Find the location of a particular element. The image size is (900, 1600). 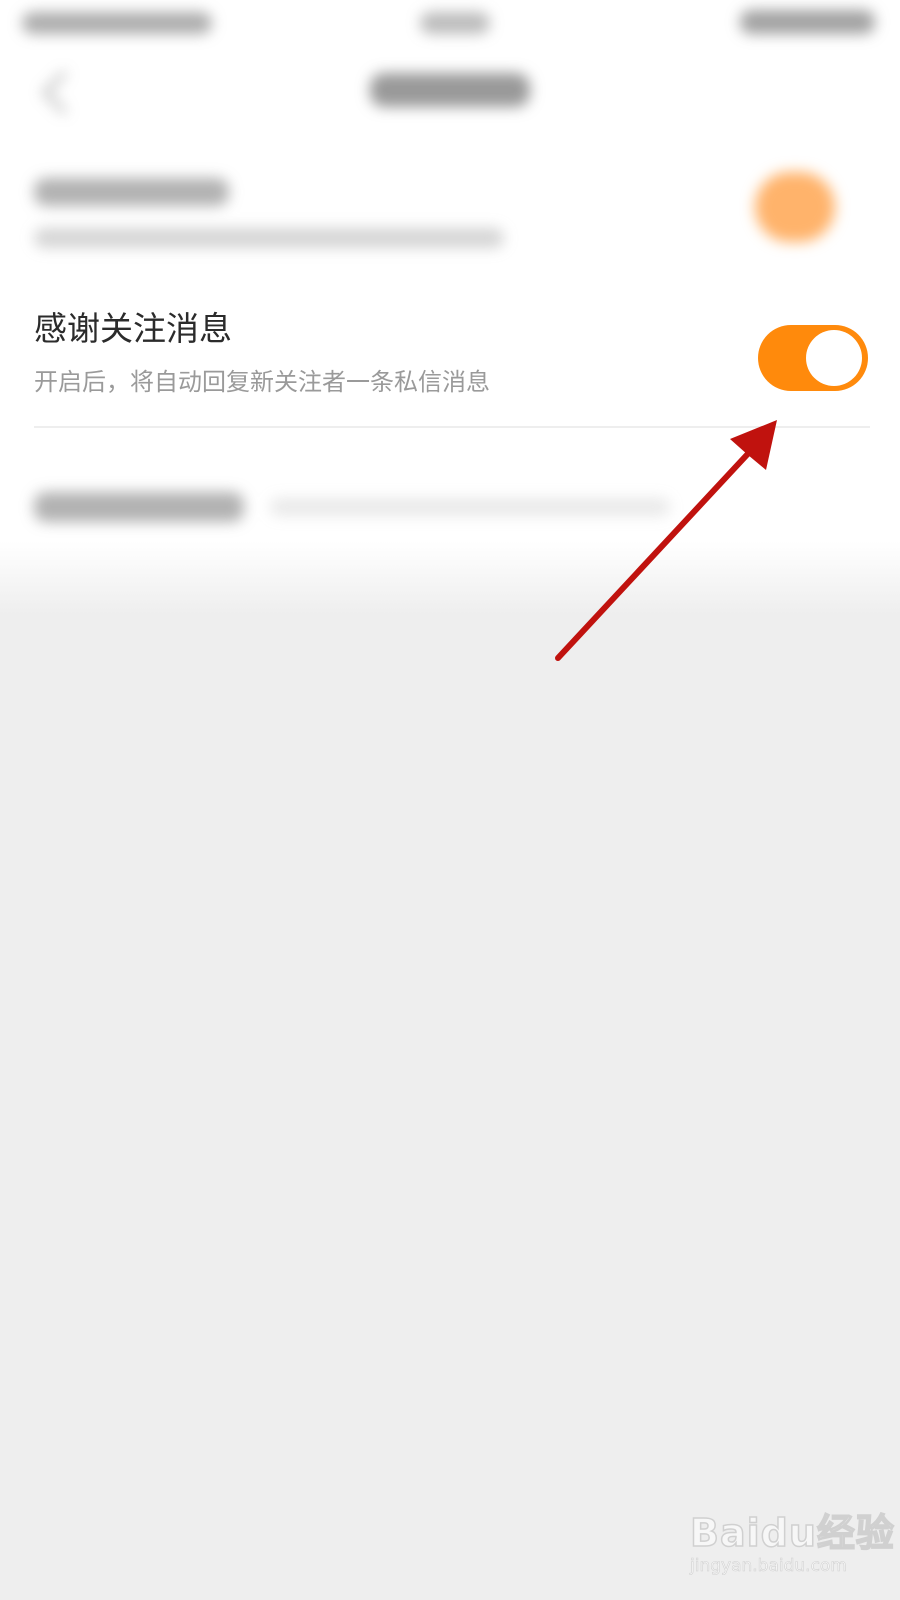

setting-row-blurred-bottom is located at coordinates (450, 510).